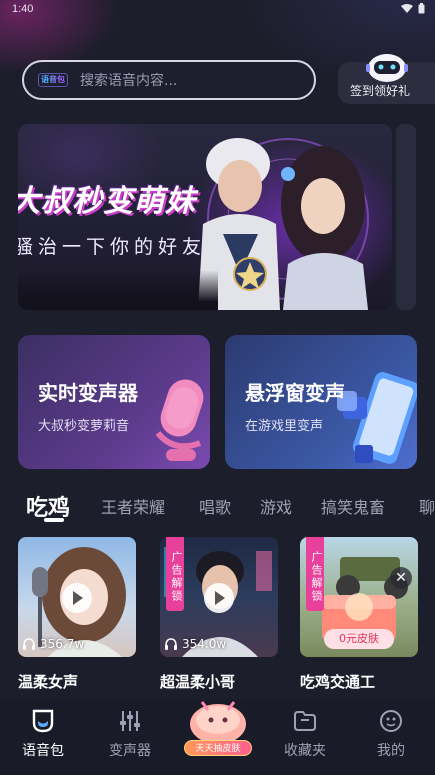 Image resolution: width=435 pixels, height=775 pixels. I want to click on card-title: 悬浮窗变声, so click(295, 393).